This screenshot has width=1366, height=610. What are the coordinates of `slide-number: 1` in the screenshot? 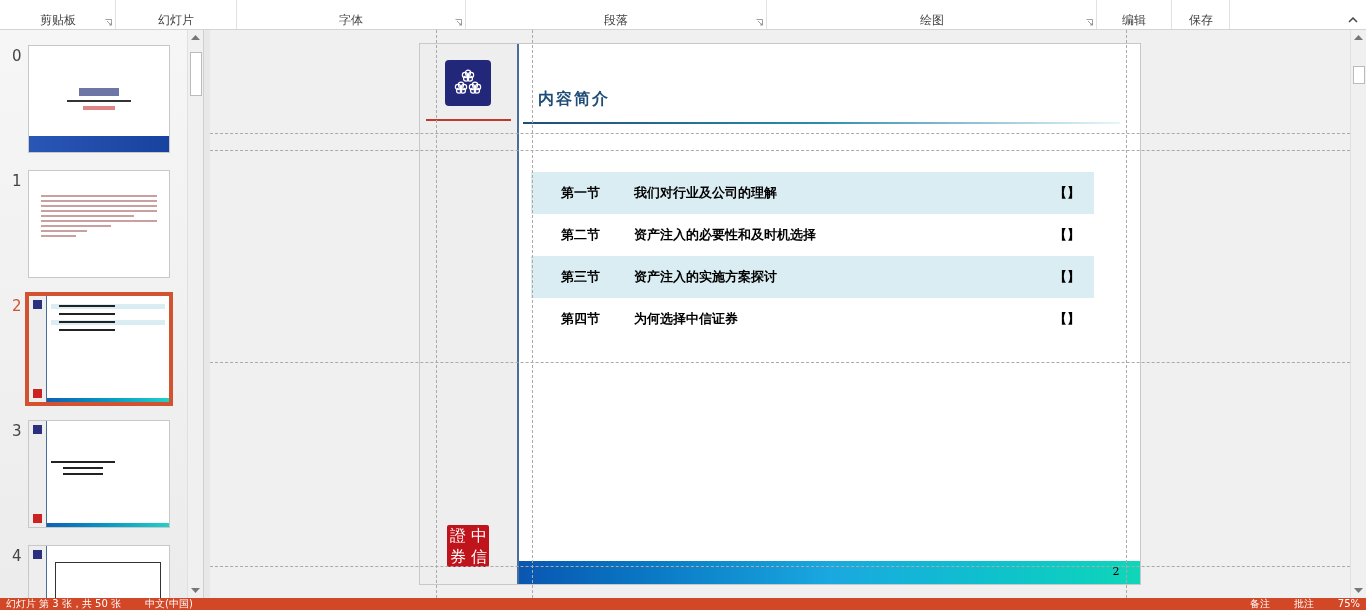 It's located at (17, 180).